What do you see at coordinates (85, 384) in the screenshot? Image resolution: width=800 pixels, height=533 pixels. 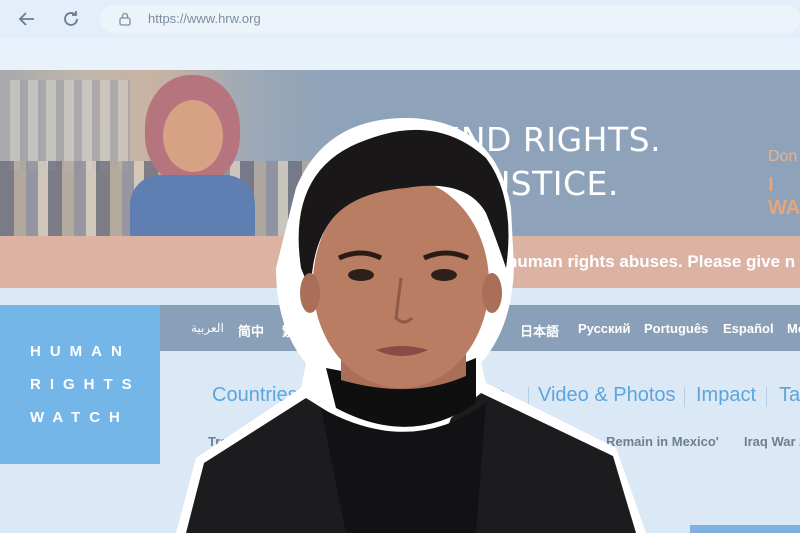 I see `logo-line-rights: RIGHTS` at bounding box center [85, 384].